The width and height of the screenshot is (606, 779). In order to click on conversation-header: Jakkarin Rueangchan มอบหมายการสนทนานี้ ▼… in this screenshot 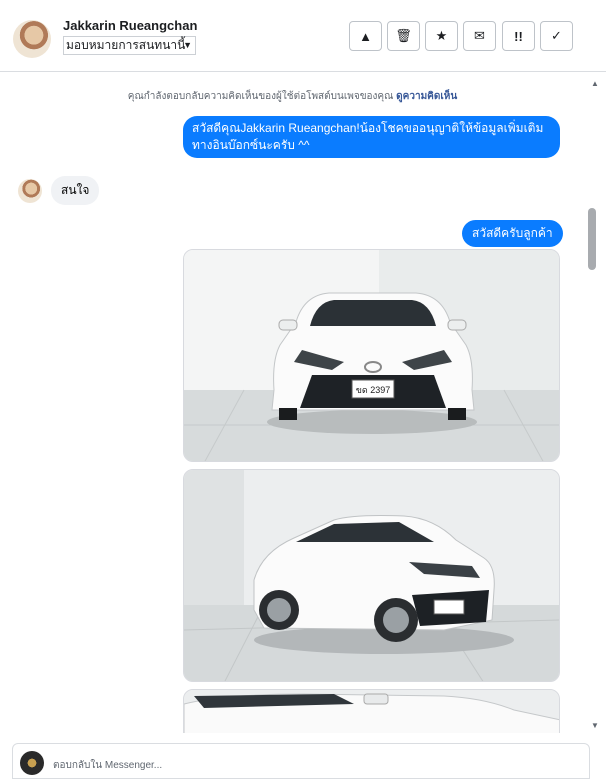, I will do `click(303, 36)`.